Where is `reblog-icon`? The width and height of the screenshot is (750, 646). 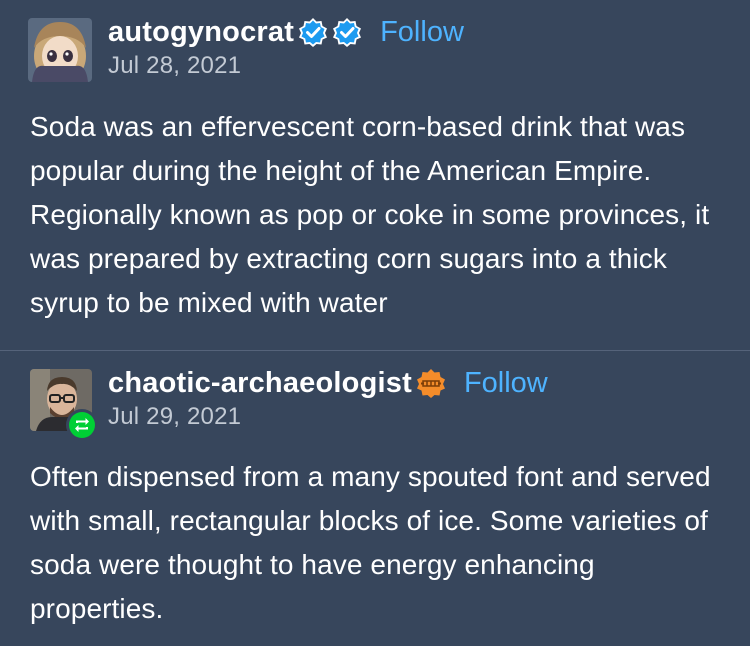
reblog-icon is located at coordinates (82, 425).